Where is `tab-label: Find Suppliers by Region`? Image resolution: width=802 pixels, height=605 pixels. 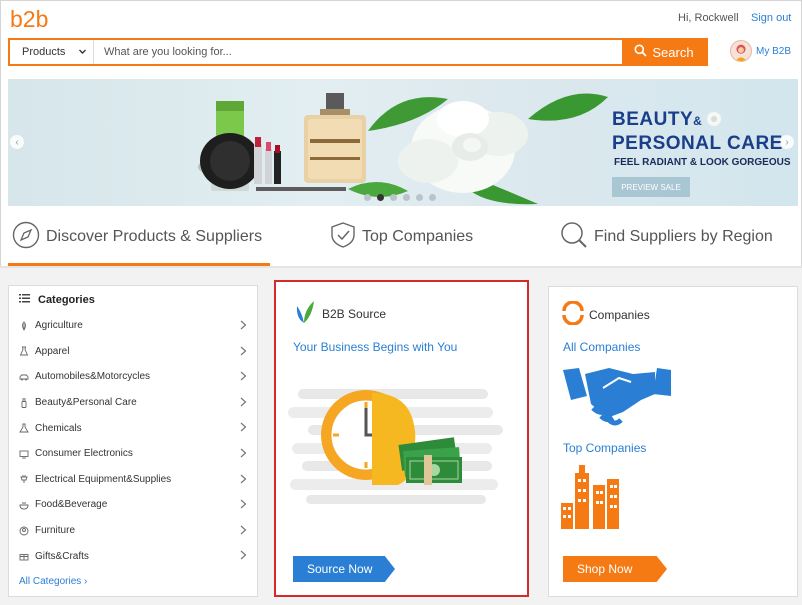
tab-label: Find Suppliers by Region is located at coordinates (683, 236).